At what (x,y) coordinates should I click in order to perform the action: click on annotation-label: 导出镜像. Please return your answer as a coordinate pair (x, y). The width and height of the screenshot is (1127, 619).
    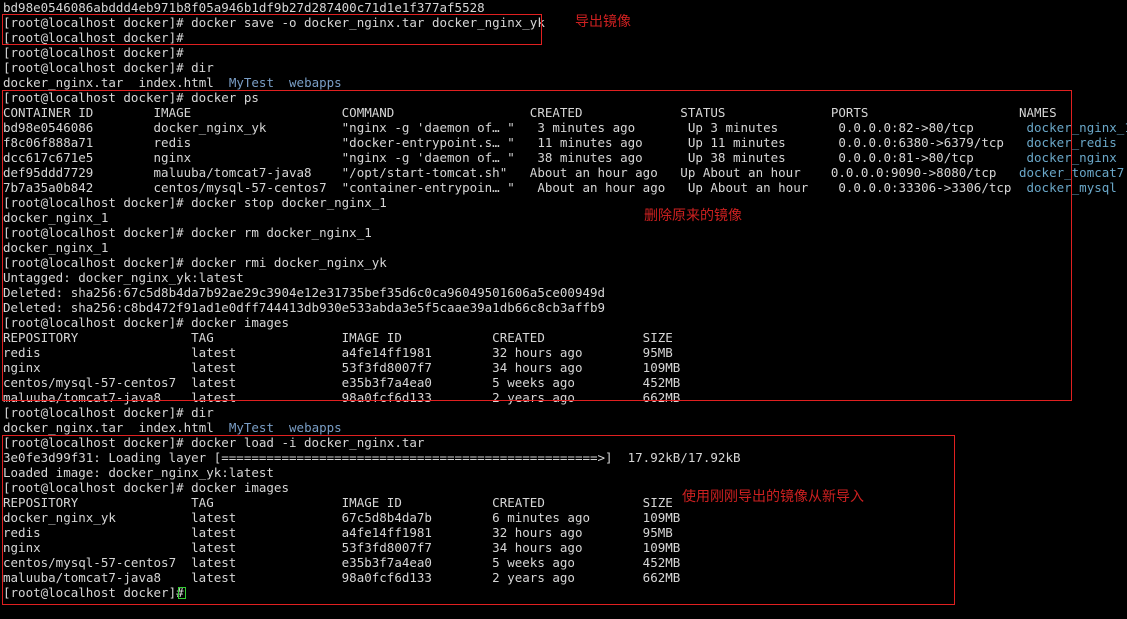
    Looking at the image, I should click on (603, 22).